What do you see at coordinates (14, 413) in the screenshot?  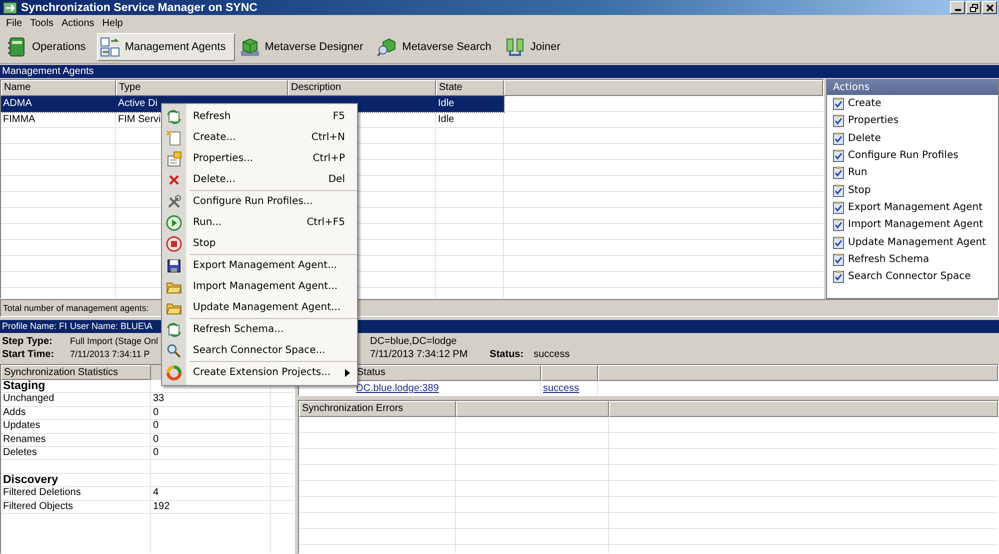 I see `table-cell-text: Adds` at bounding box center [14, 413].